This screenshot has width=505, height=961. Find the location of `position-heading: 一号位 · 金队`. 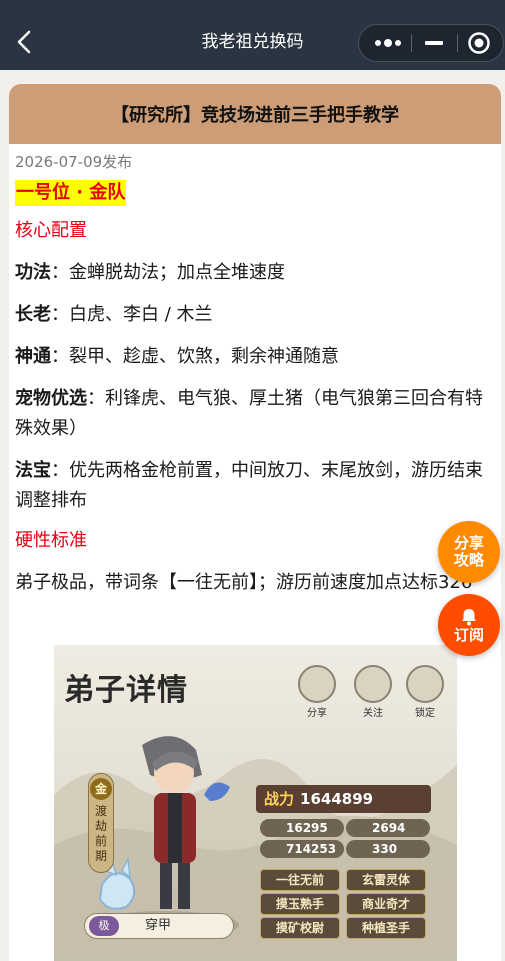

position-heading: 一号位 · 金队 is located at coordinates (71, 193).